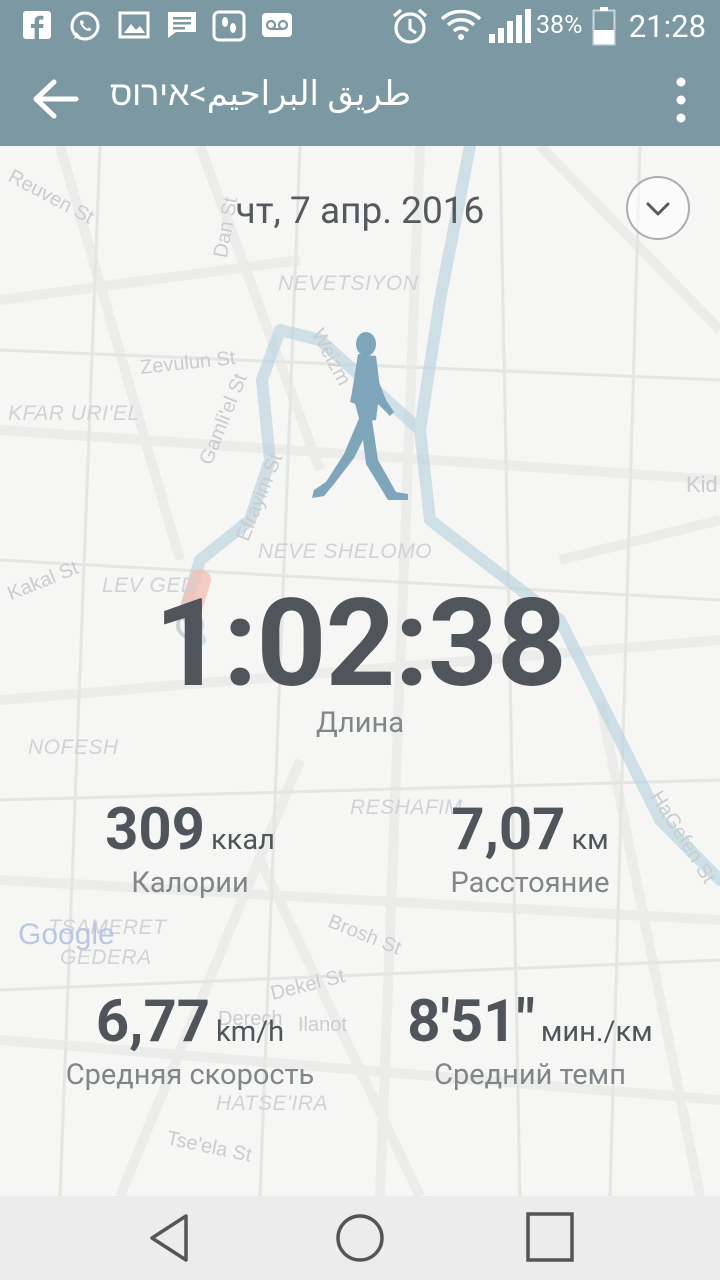 The height and width of the screenshot is (1280, 720). What do you see at coordinates (348, 283) in the screenshot?
I see `map-label: NEVETSIYON` at bounding box center [348, 283].